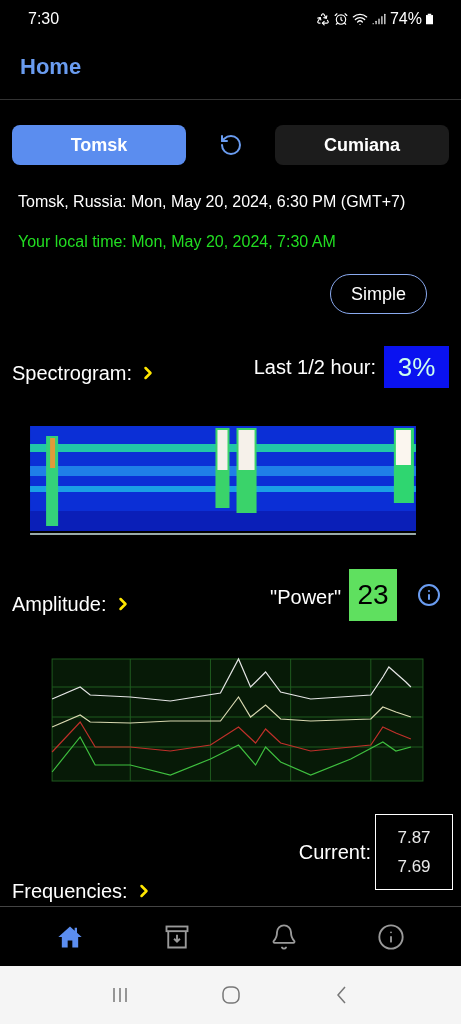  What do you see at coordinates (177, 242) in the screenshot?
I see `local-time: Your local time: Mon, May 20, 2024, 7:30 AM` at bounding box center [177, 242].